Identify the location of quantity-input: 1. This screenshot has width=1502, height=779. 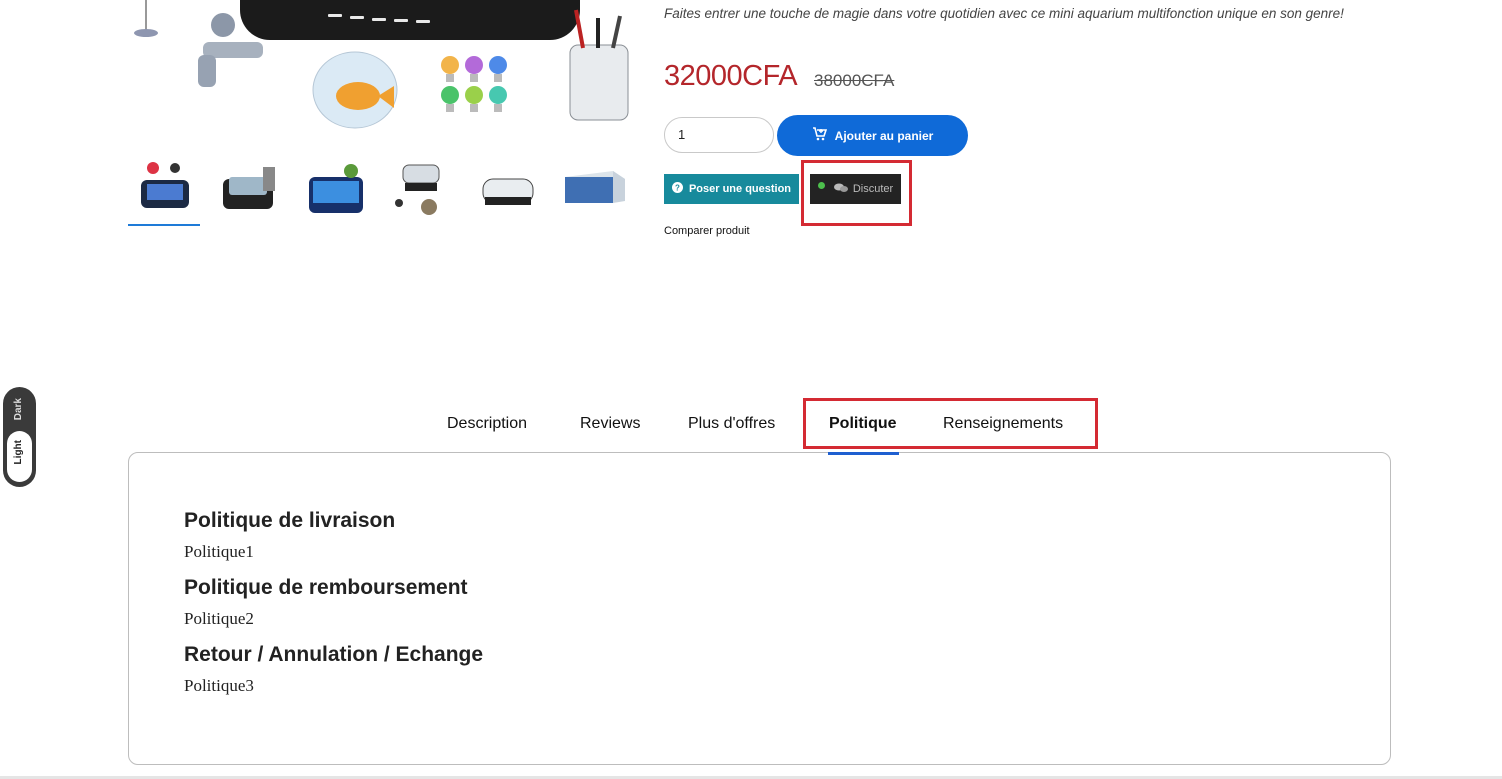
(719, 135).